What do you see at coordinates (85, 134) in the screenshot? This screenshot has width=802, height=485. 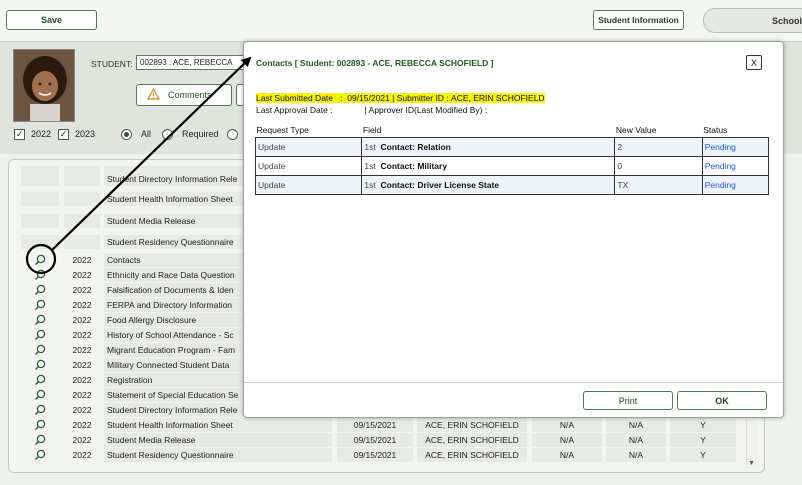 I see `year-2023-label: 2023` at bounding box center [85, 134].